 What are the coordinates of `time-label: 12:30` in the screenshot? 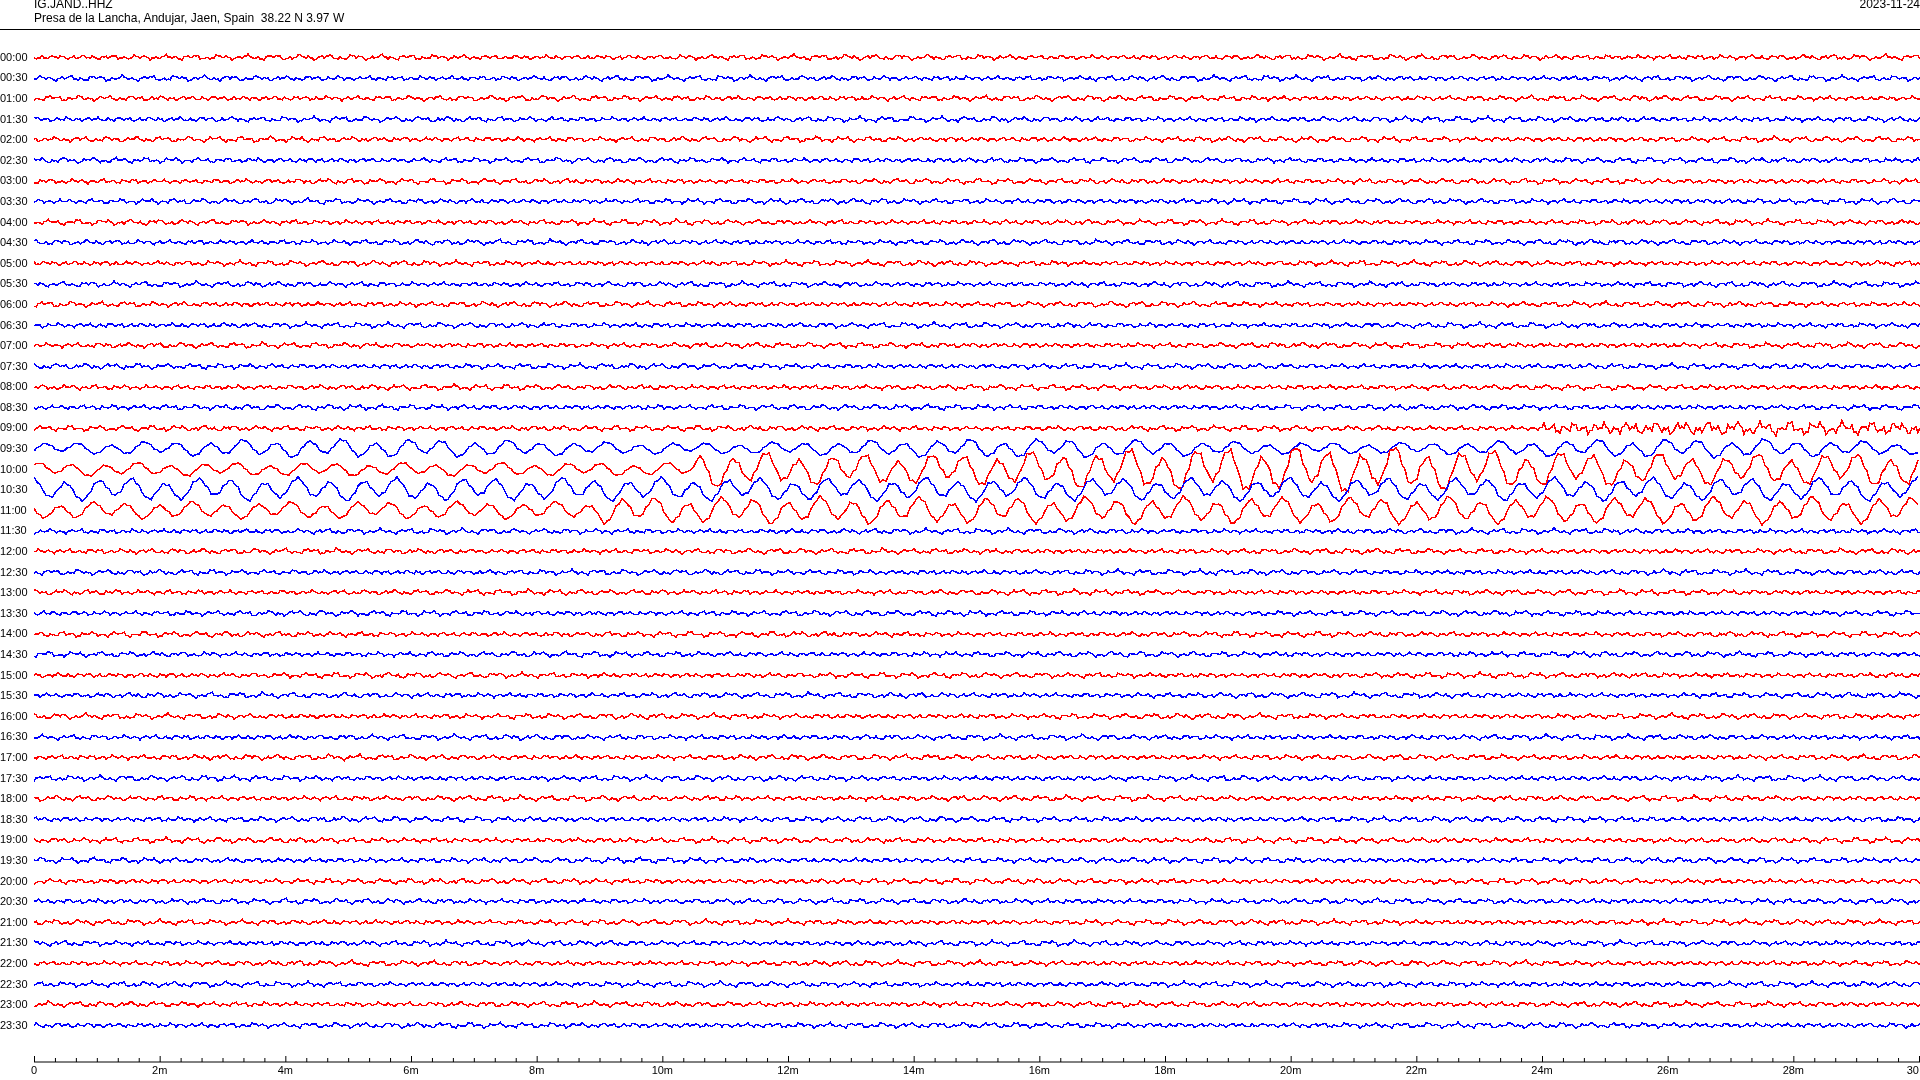 It's located at (14, 572).